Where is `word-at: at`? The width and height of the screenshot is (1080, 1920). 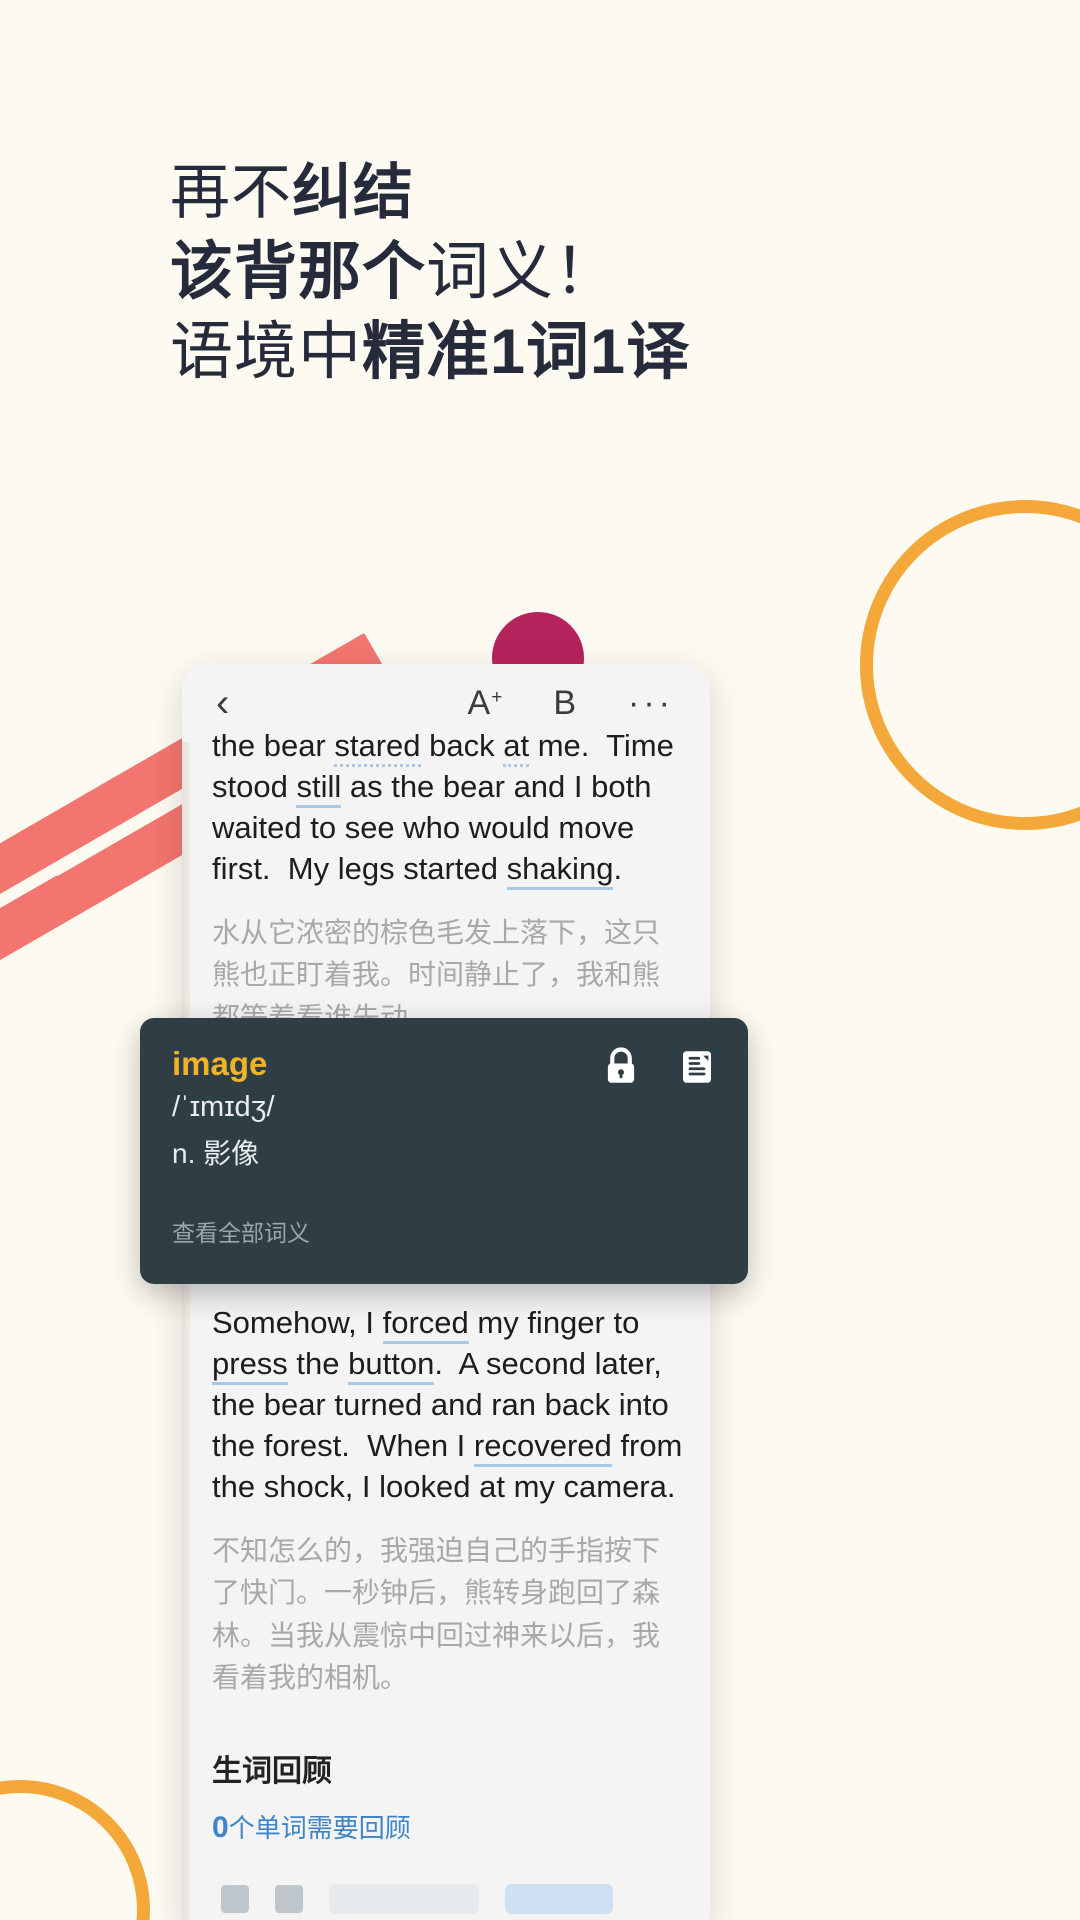 word-at: at is located at coordinates (516, 747).